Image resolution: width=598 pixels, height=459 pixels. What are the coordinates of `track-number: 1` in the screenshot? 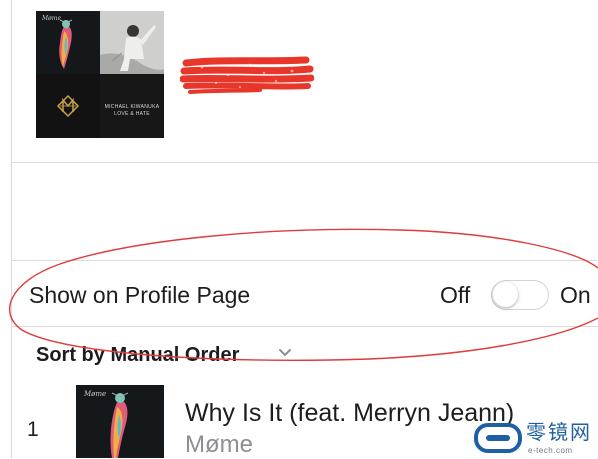 It's located at (33, 429).